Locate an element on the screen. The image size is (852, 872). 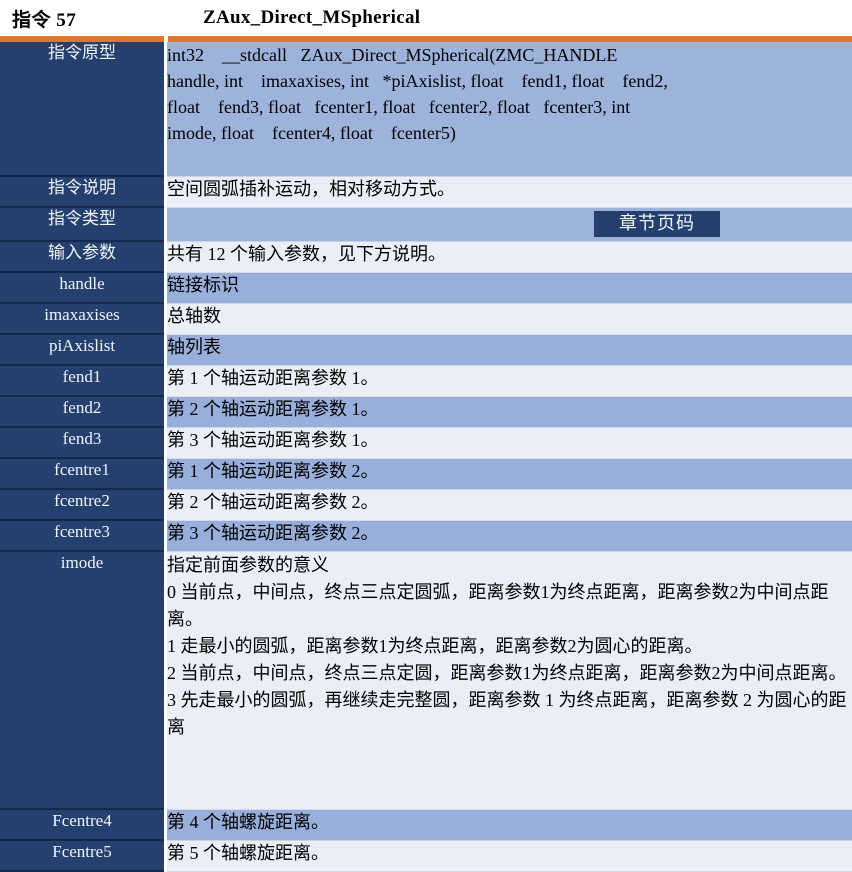
table-row: Fcentre4 第 4 个轴螺旋距离。 is located at coordinates (426, 825).